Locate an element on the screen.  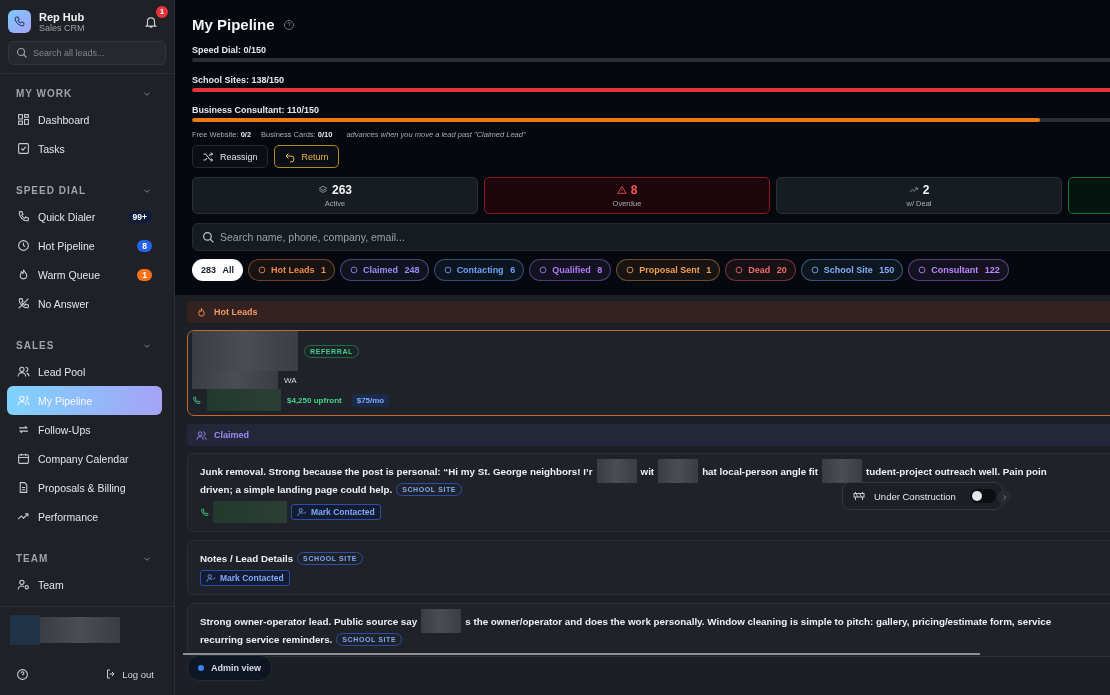
section-heading: SALES is located at coordinates (35, 345).